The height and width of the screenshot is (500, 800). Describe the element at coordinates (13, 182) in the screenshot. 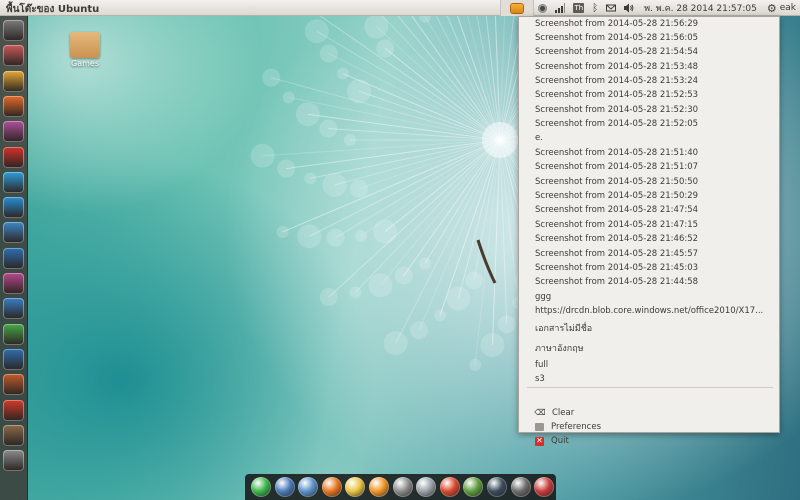

I see `skype-icon` at that location.